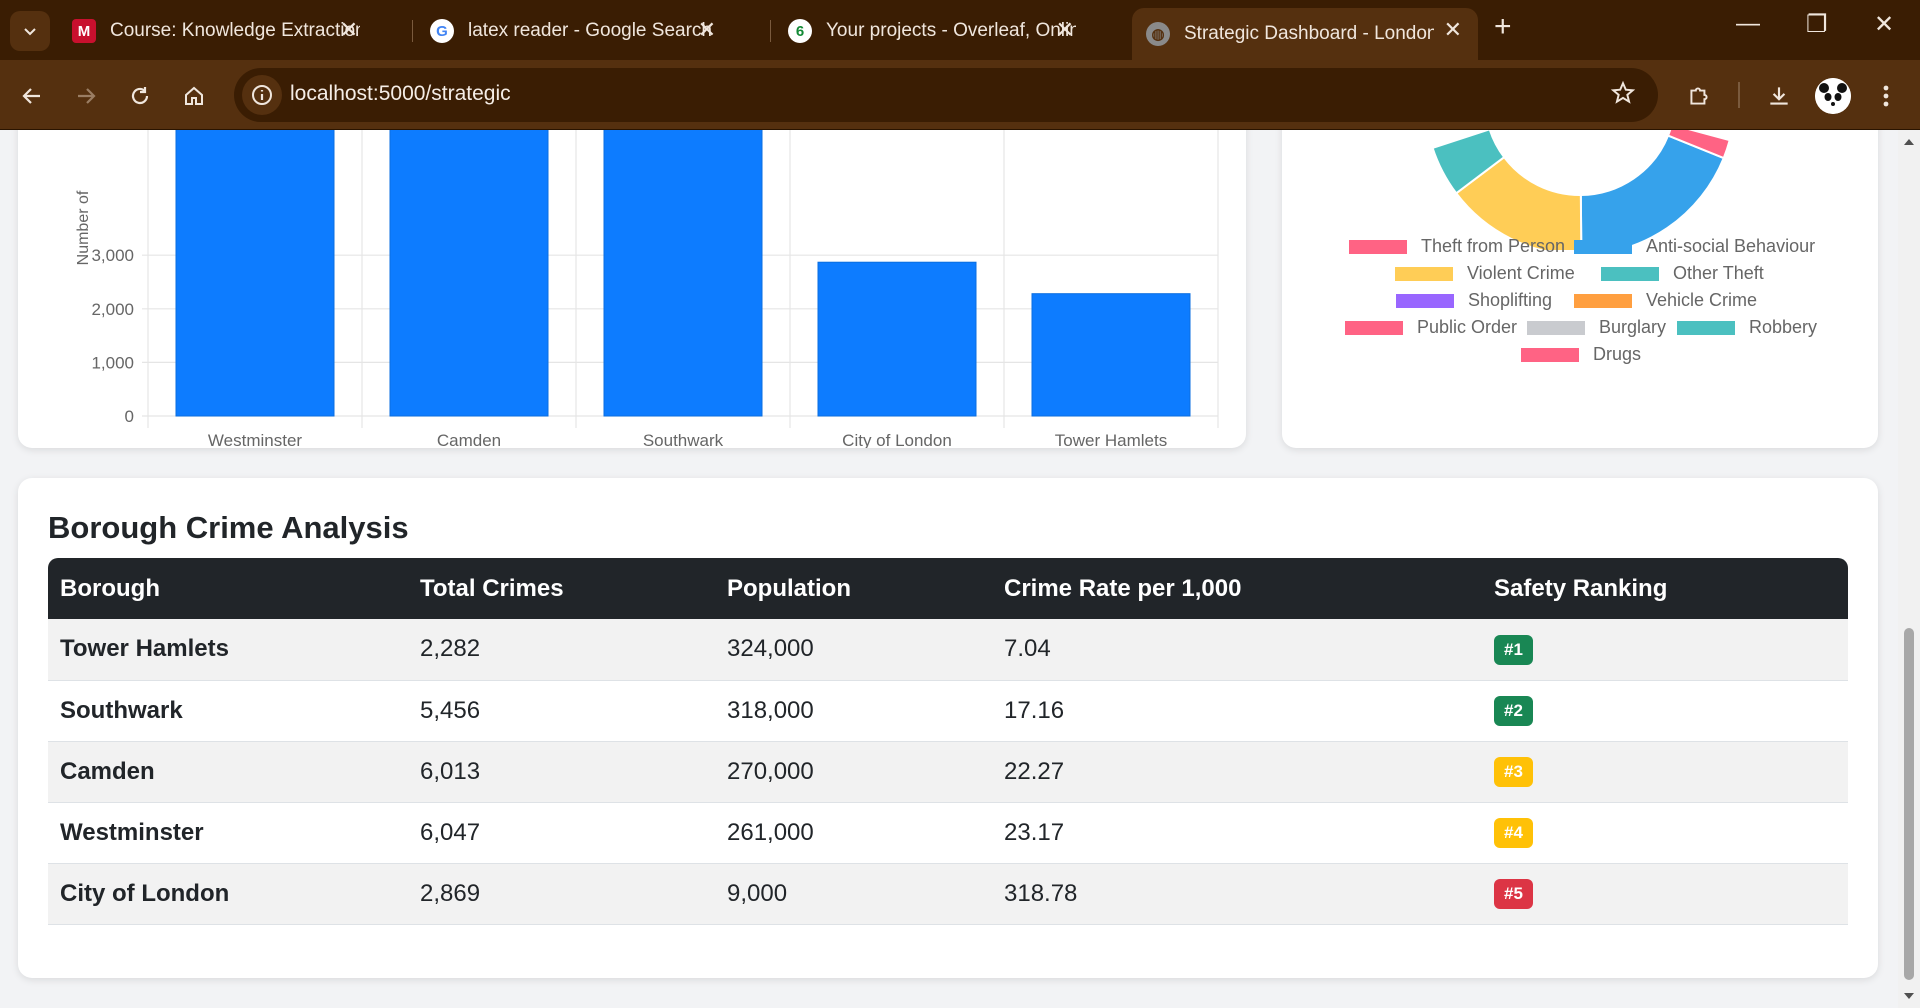 The width and height of the screenshot is (1920, 1008). Describe the element at coordinates (112, 255) in the screenshot. I see `y-tick-label: 3,000` at that location.